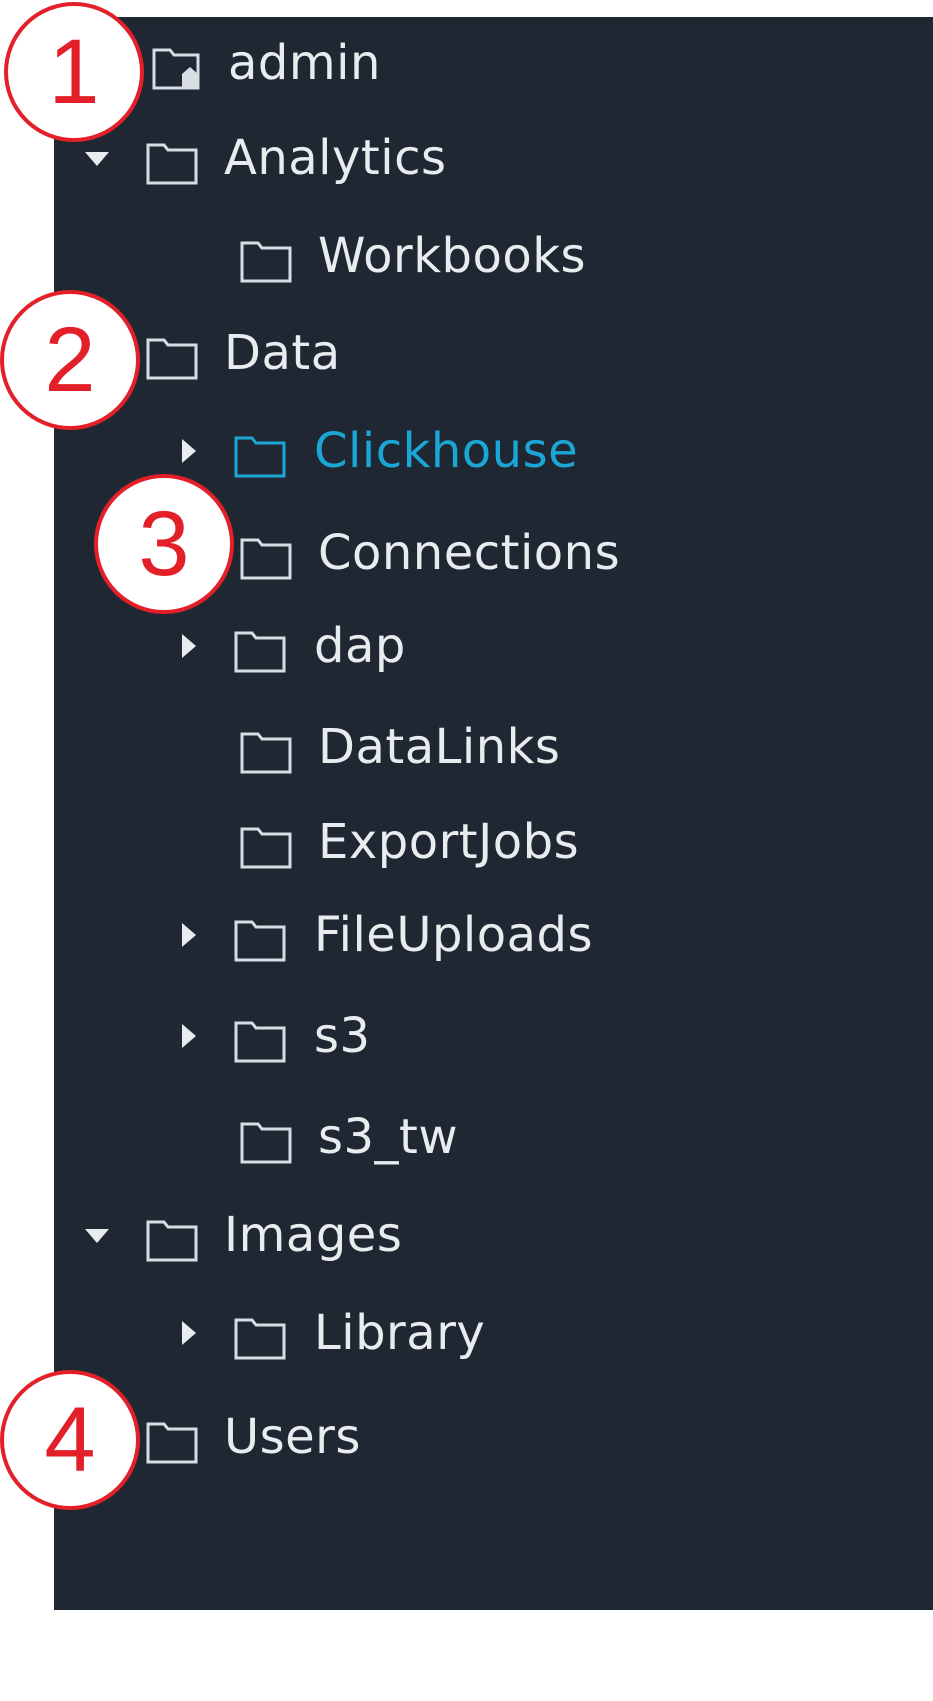  I want to click on tree-item-exportjobs: ExportJobs, so click(493, 841).